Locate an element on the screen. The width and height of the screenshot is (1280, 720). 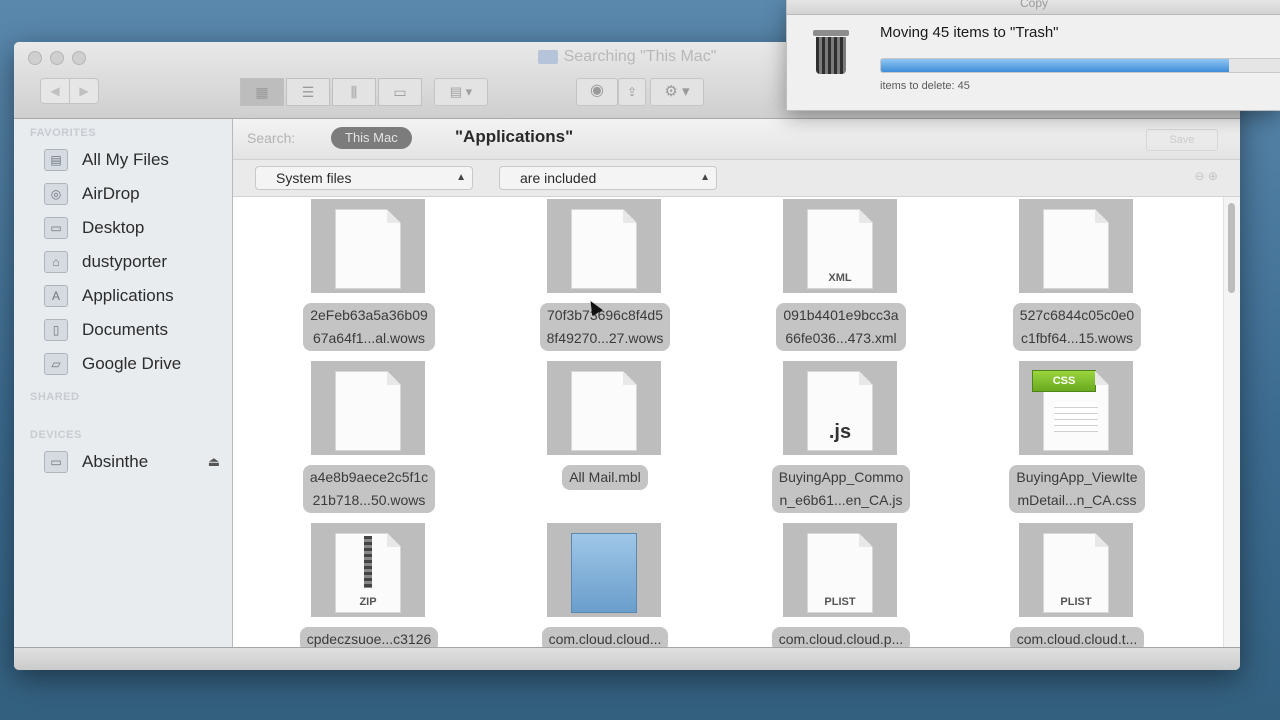
trash-lid is located at coordinates (831, 33).